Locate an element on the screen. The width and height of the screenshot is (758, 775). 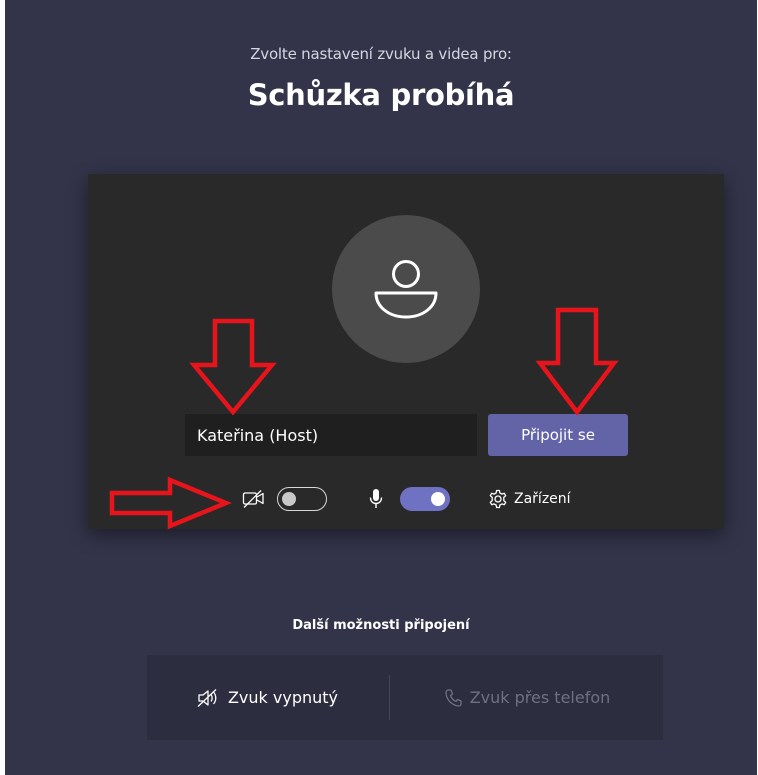
audio-off-option: Zvuk vypnutý is located at coordinates (267, 697).